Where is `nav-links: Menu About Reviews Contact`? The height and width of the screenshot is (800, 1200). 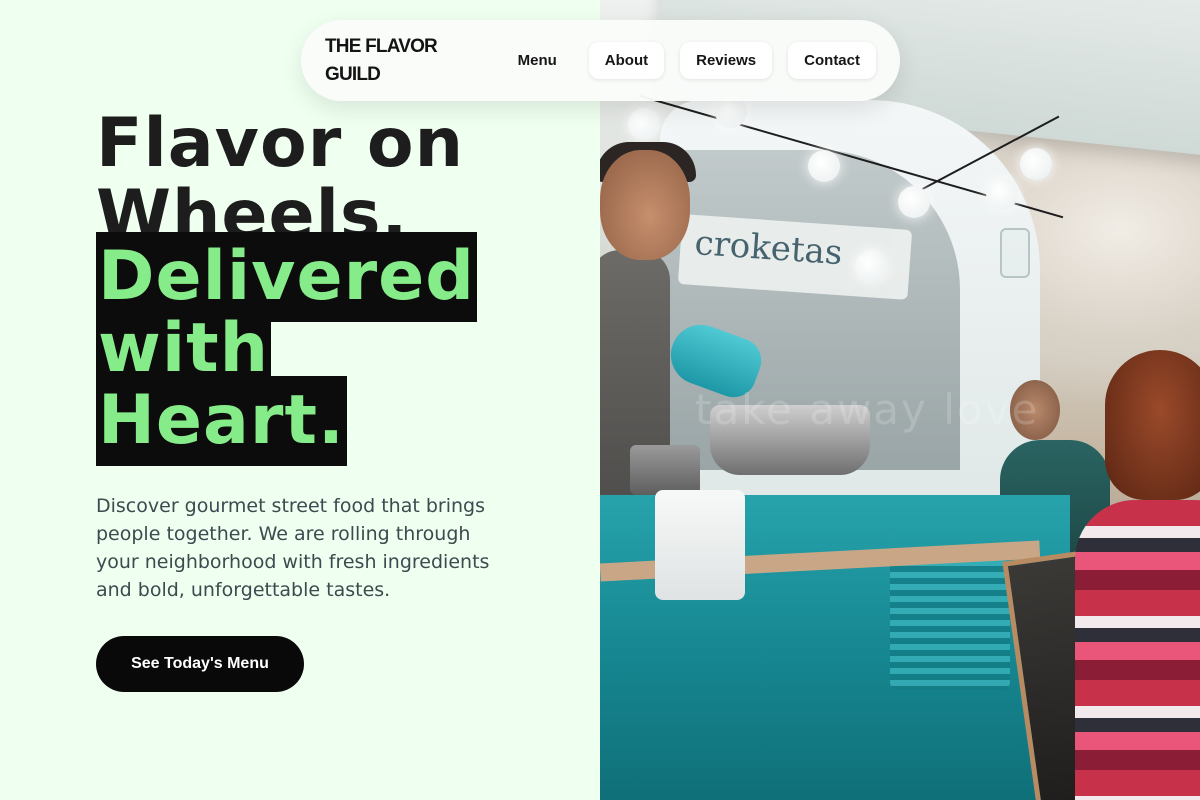
nav-links: Menu About Reviews Contact is located at coordinates (689, 60).